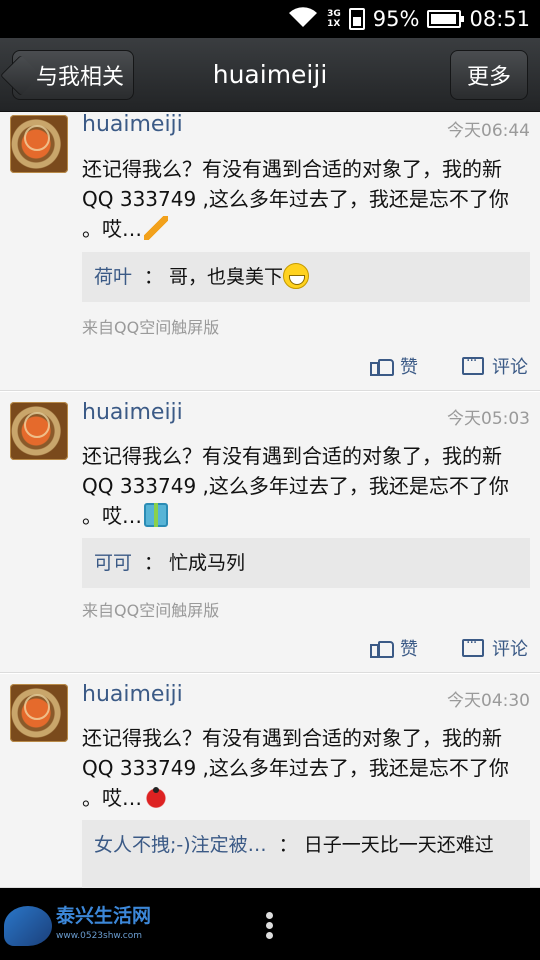 This screenshot has height=960, width=540. I want to click on post-time: 今天06:44, so click(488, 131).